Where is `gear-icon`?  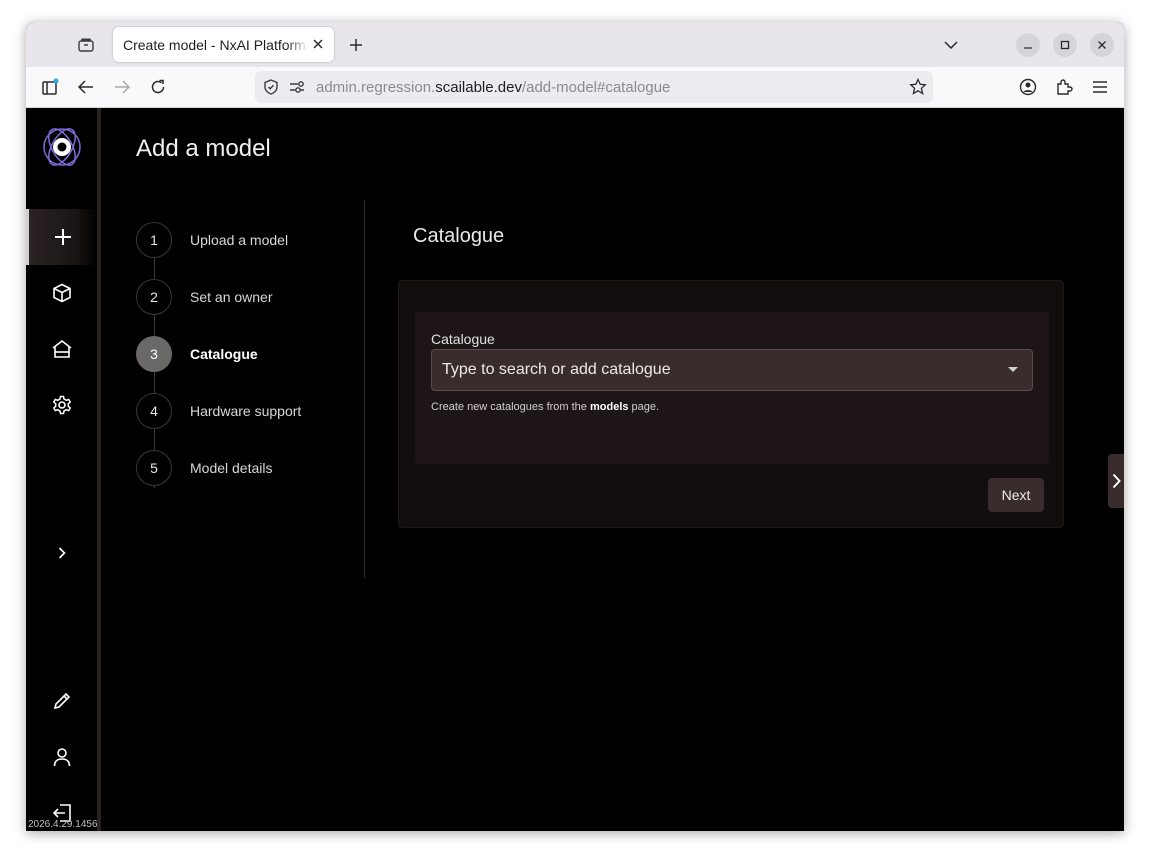
gear-icon is located at coordinates (61, 405).